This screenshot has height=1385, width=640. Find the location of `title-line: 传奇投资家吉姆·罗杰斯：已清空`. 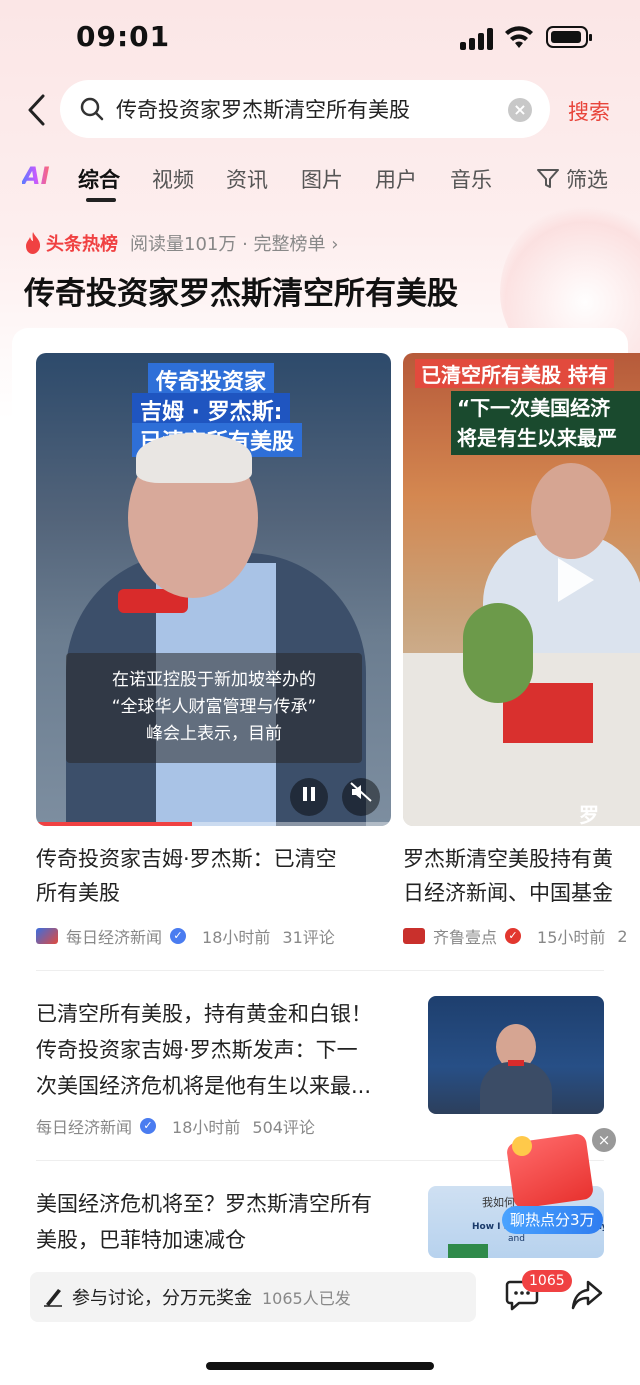

title-line: 传奇投资家吉姆·罗杰斯：已清空 is located at coordinates (186, 859).